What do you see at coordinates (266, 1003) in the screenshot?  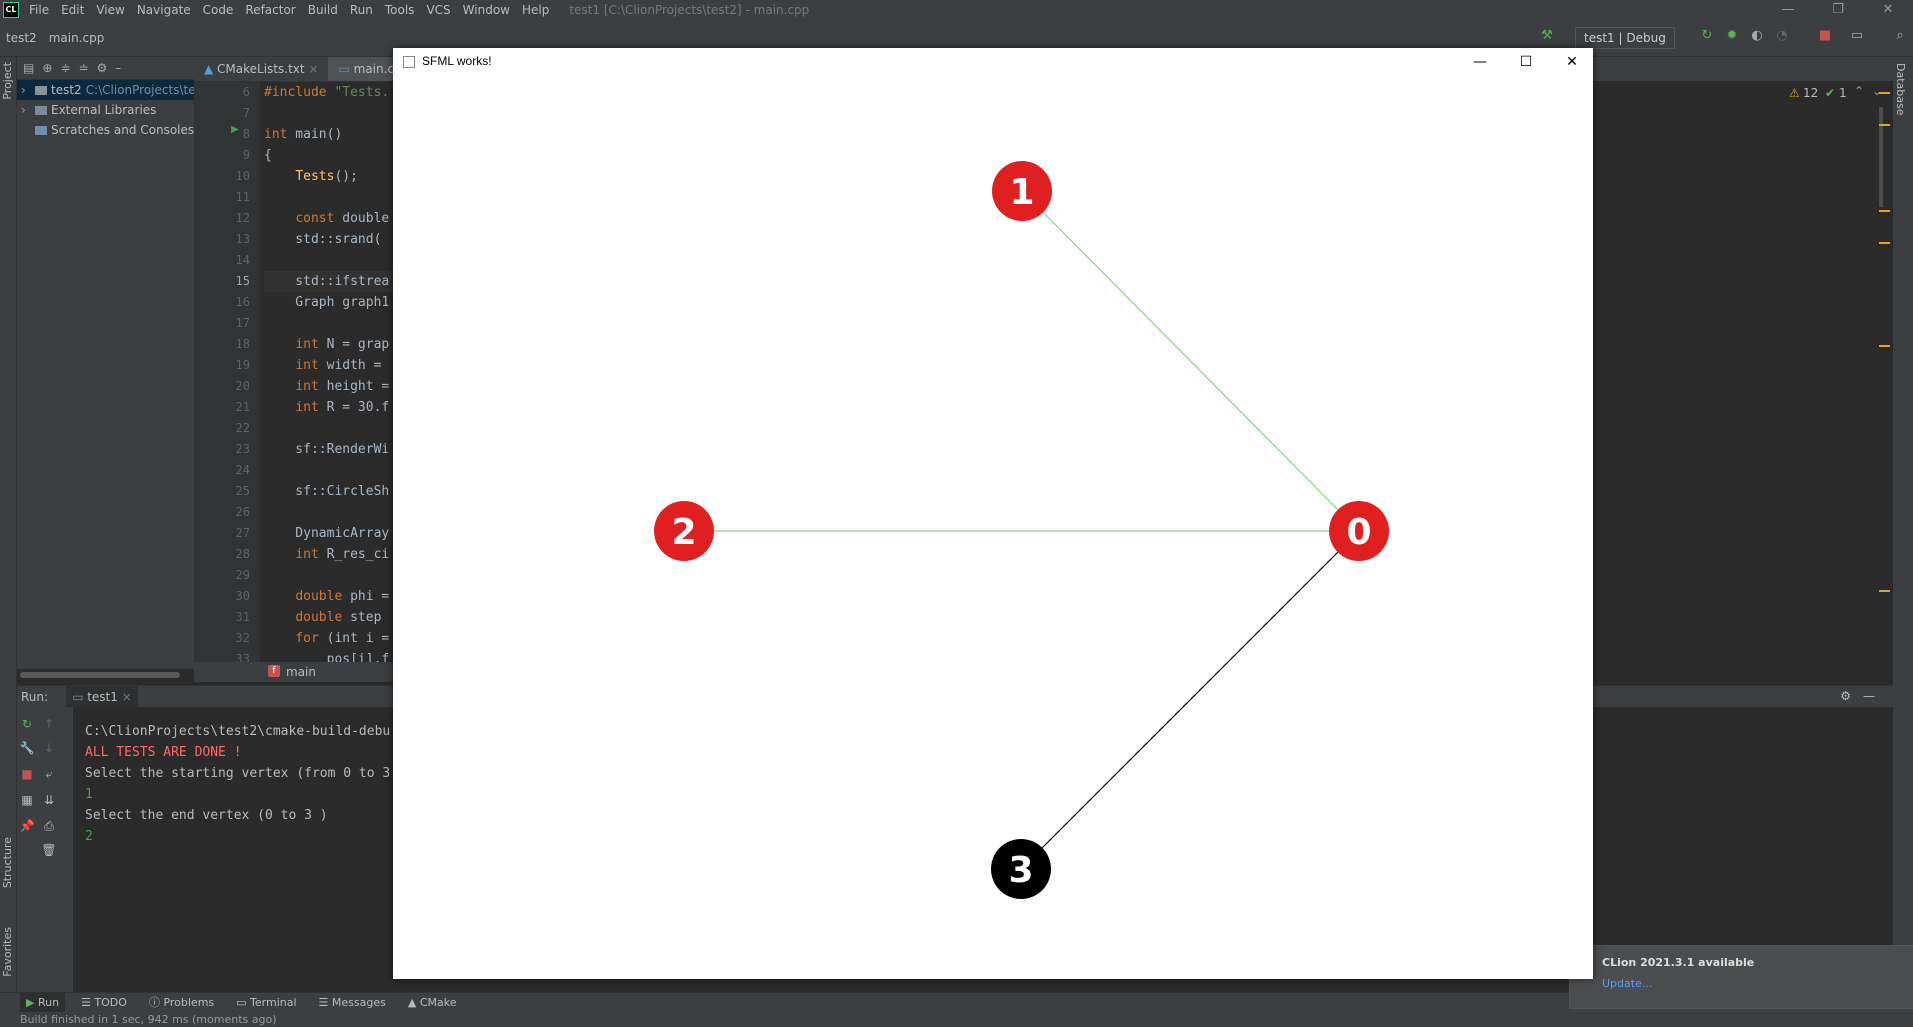 I see `tab-terminal: ▭ Terminal` at bounding box center [266, 1003].